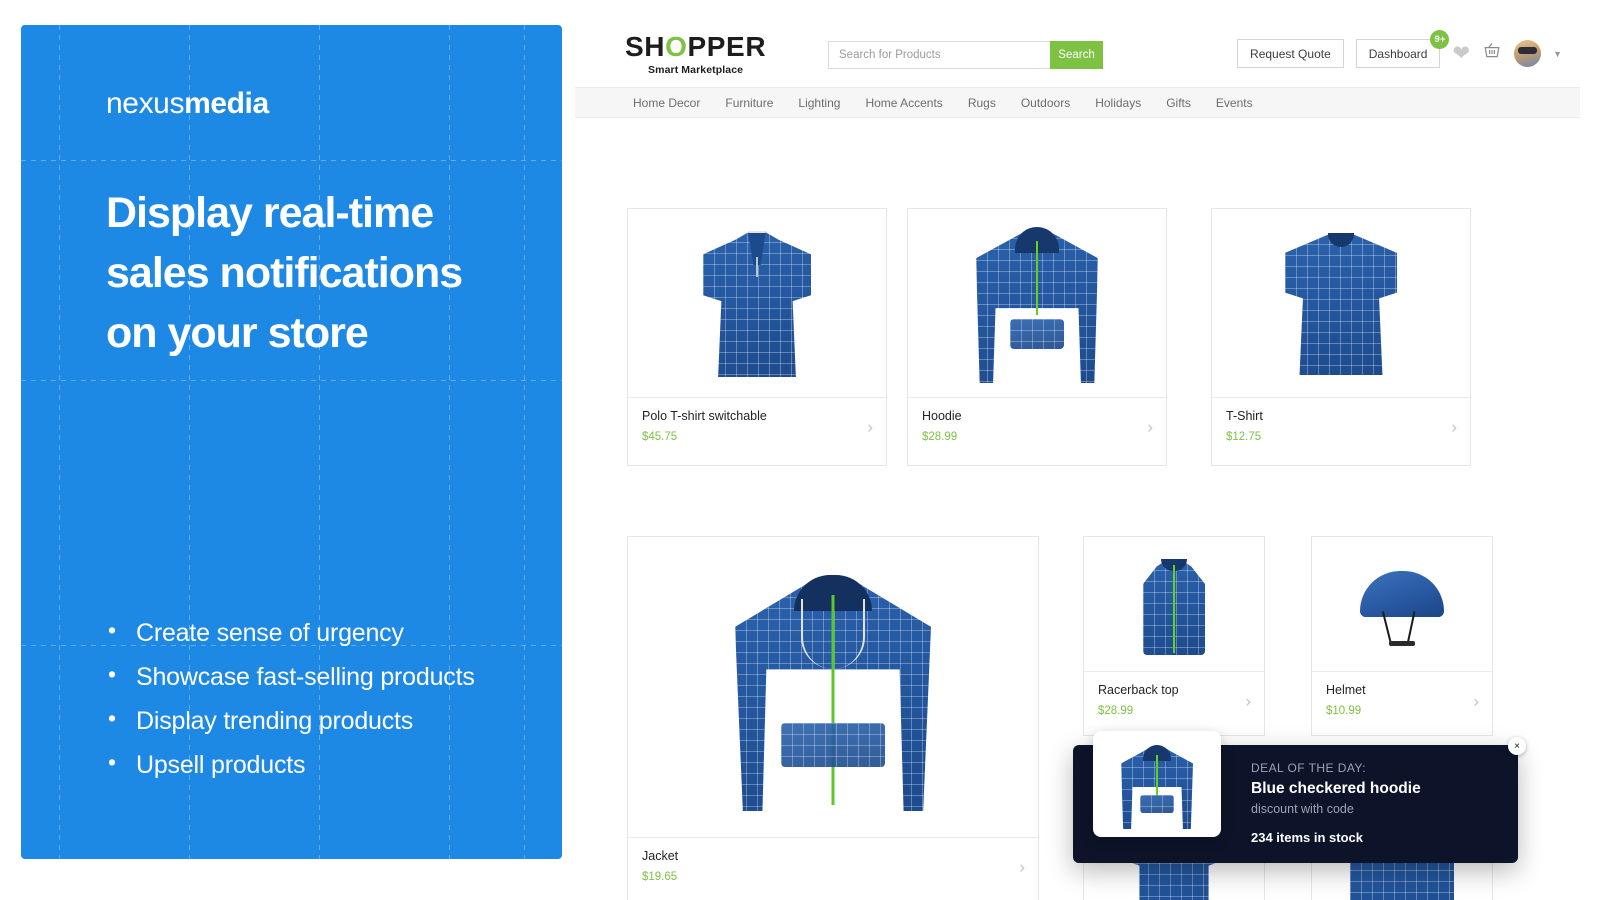  I want to click on product-name: Polo T-shirt switchable, so click(704, 416).